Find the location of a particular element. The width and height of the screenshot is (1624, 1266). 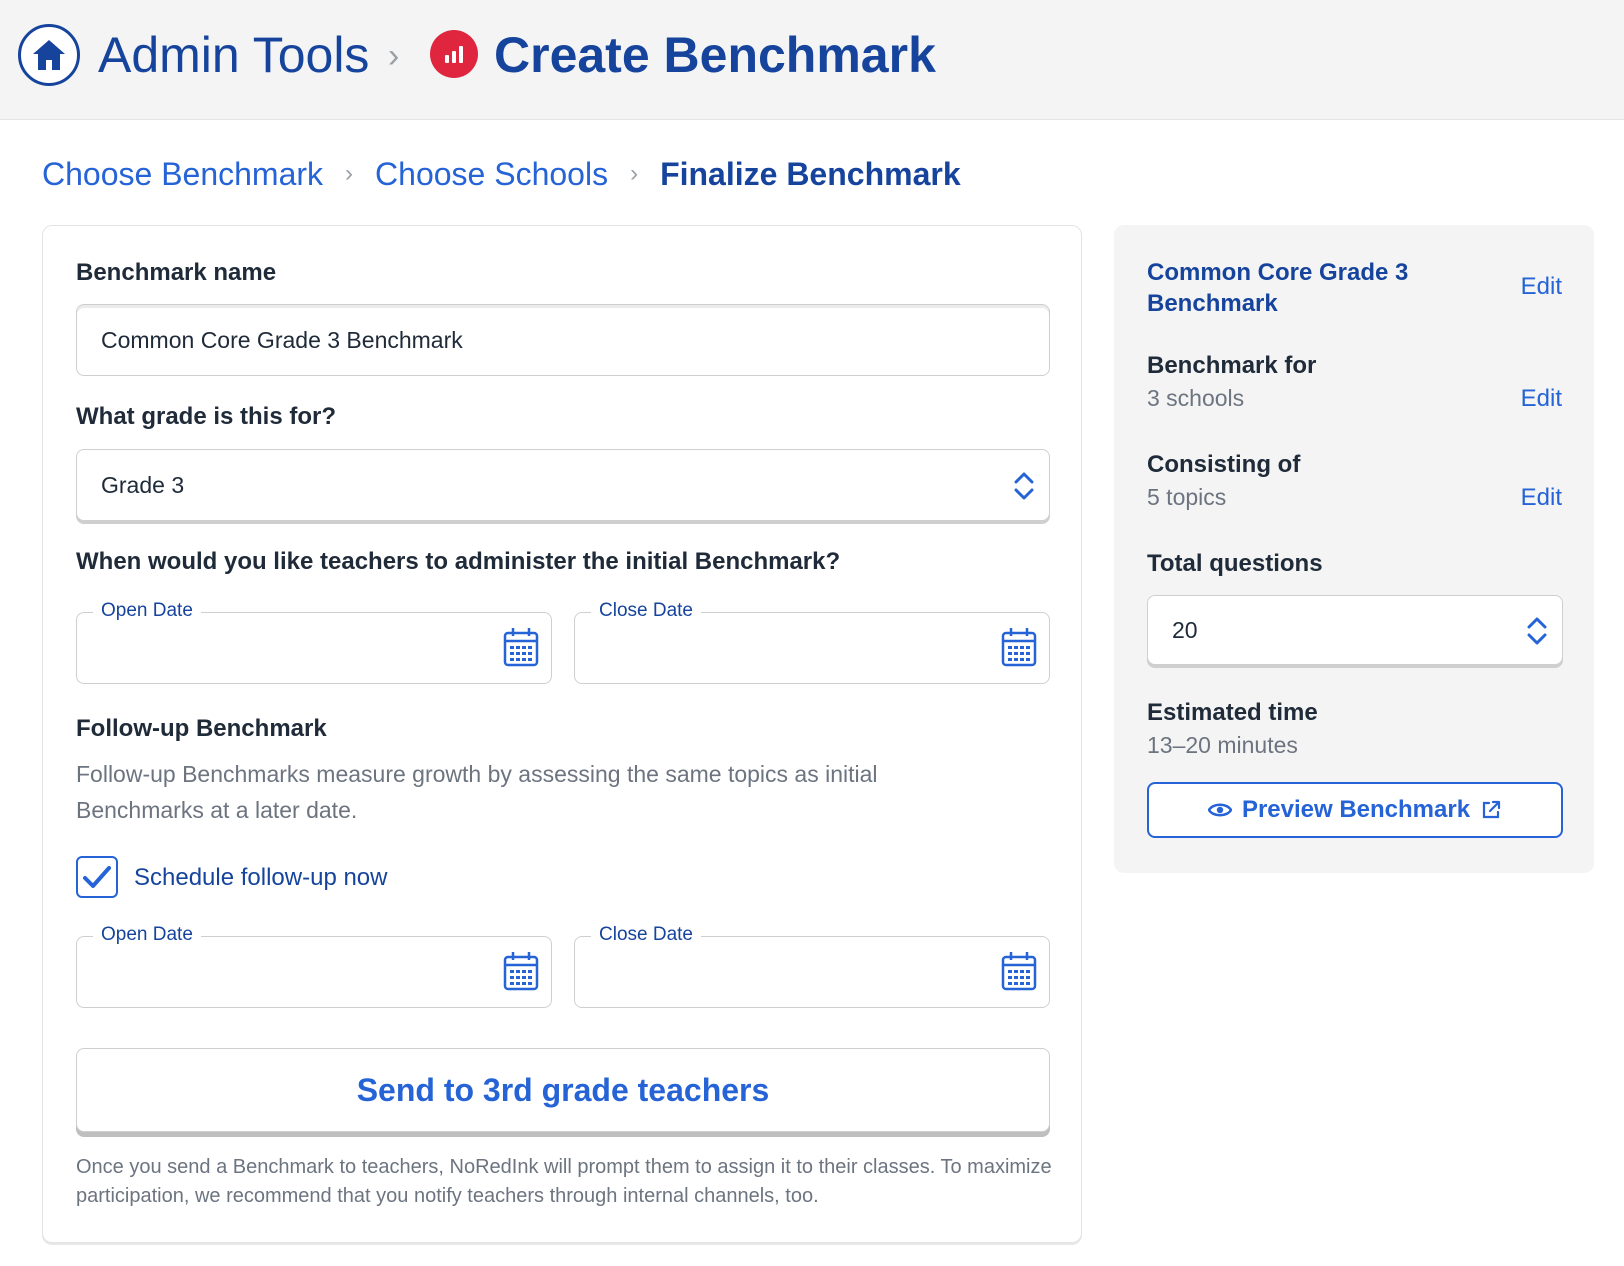

followup-close-date-input: Close Date is located at coordinates (812, 965).